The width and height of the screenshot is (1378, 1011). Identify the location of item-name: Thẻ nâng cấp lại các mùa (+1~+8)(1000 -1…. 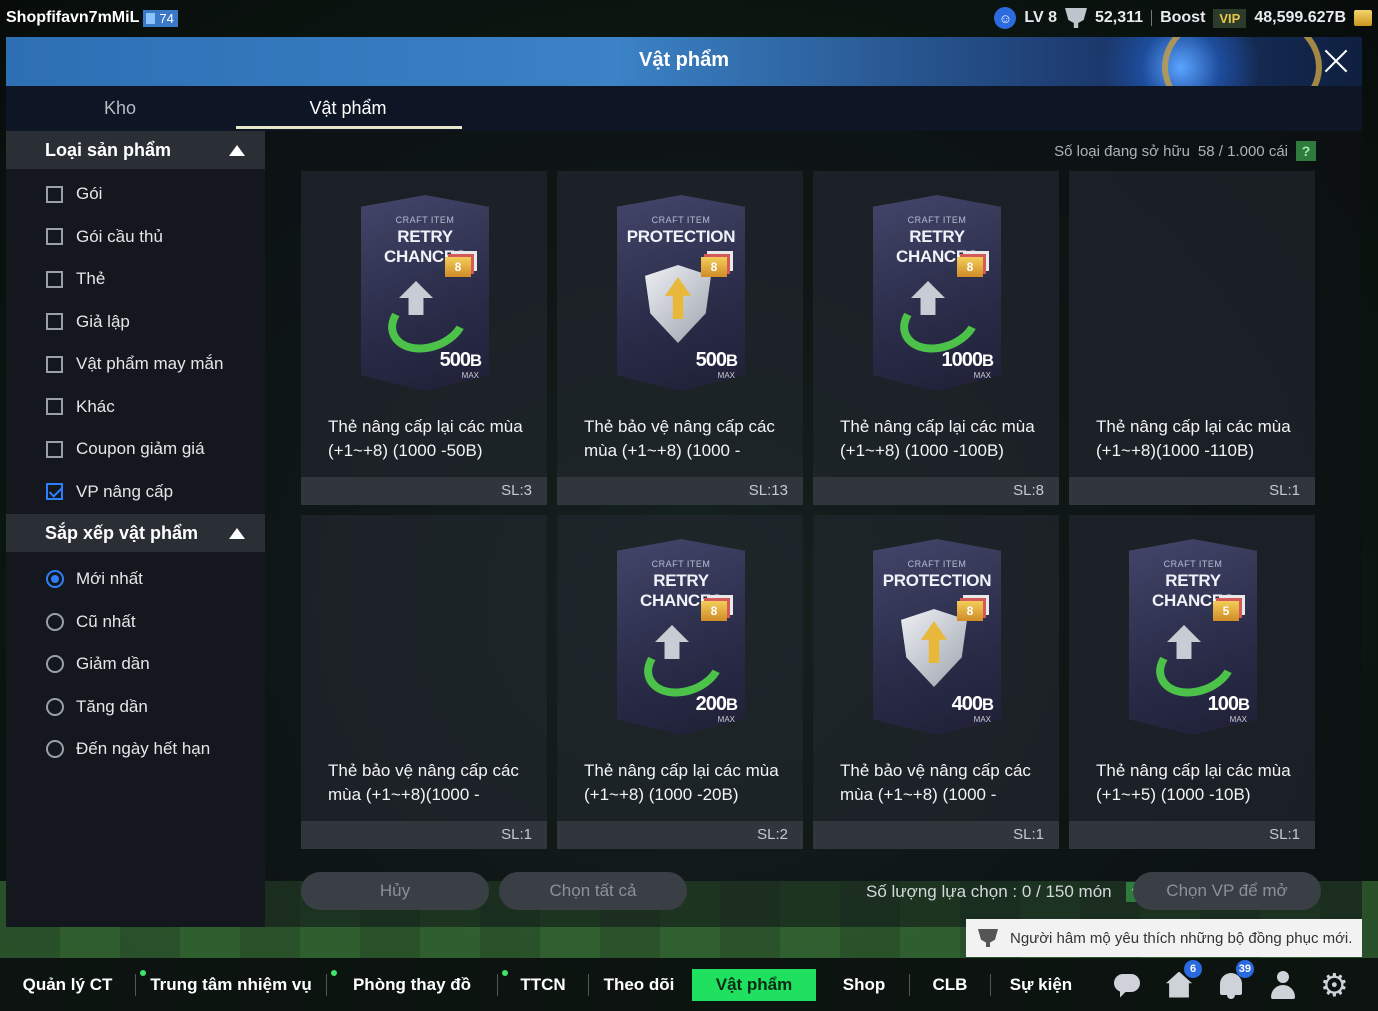
(1193, 438).